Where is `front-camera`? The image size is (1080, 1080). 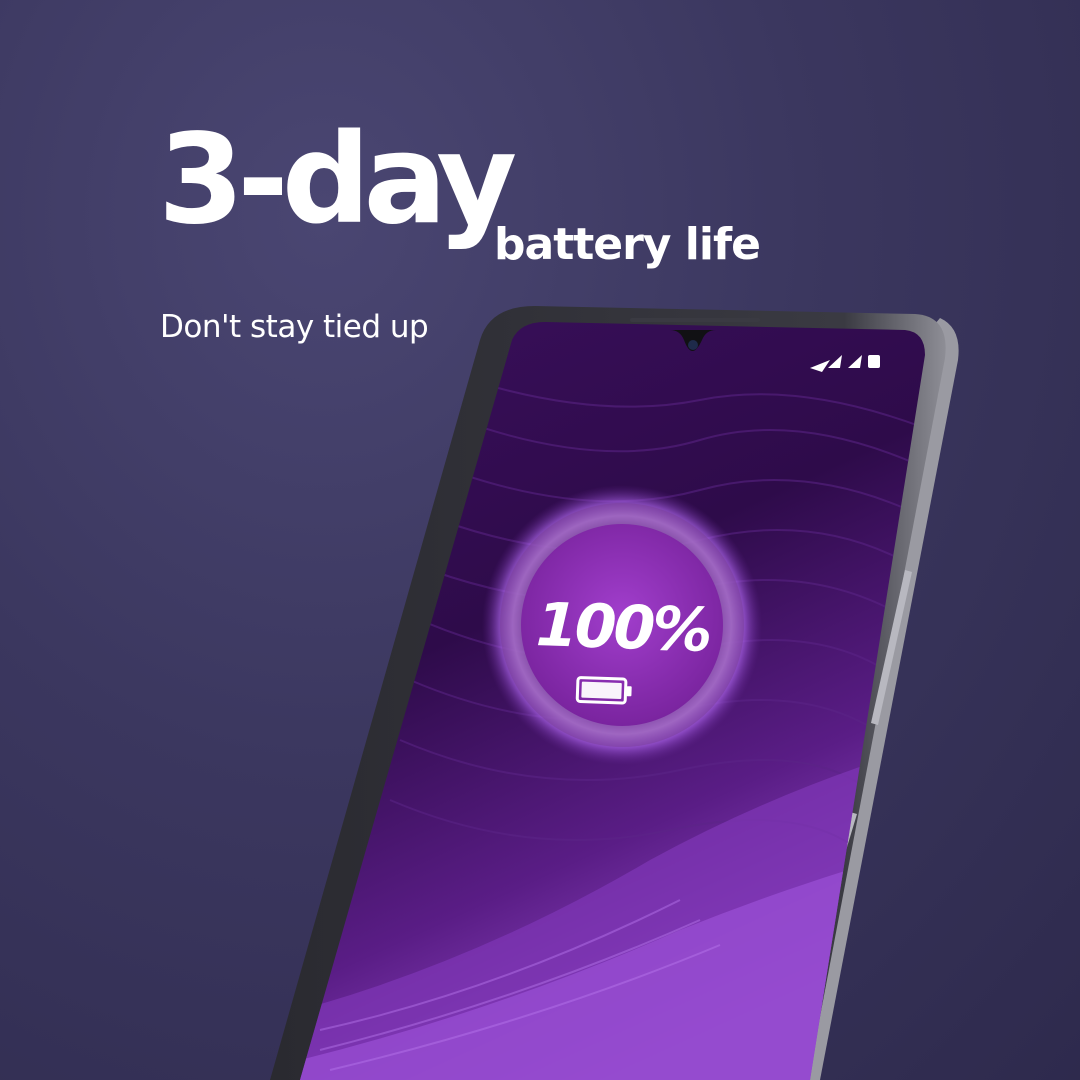 front-camera is located at coordinates (693, 345).